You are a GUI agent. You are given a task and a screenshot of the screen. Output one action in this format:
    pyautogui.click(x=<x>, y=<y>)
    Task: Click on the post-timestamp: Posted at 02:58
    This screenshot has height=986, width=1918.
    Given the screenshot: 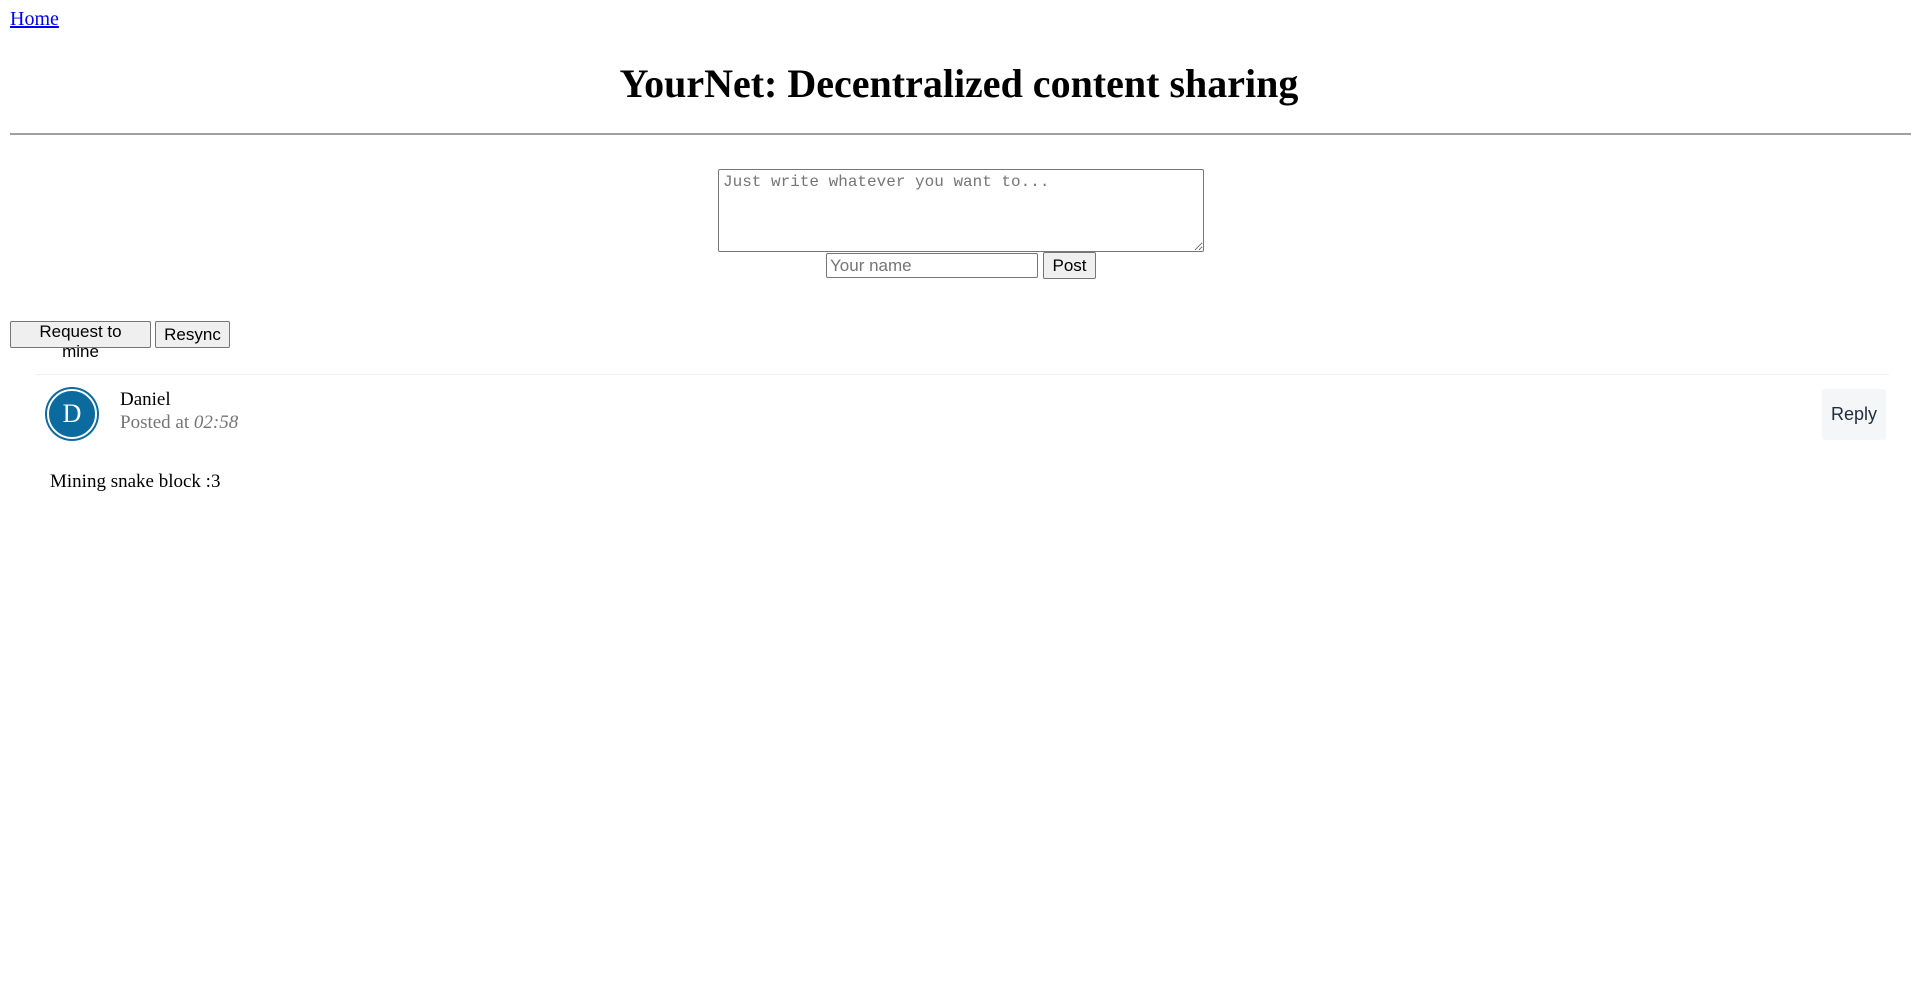 What is the action you would take?
    pyautogui.click(x=179, y=423)
    